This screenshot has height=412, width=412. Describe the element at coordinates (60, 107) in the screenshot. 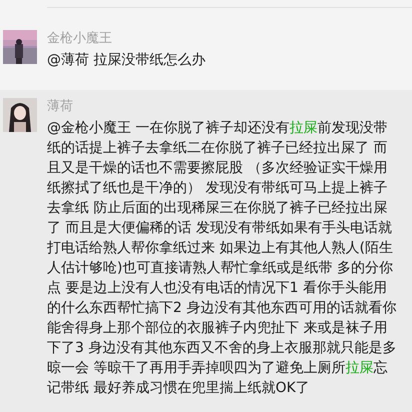

I see `sender-name: 薄荷` at that location.